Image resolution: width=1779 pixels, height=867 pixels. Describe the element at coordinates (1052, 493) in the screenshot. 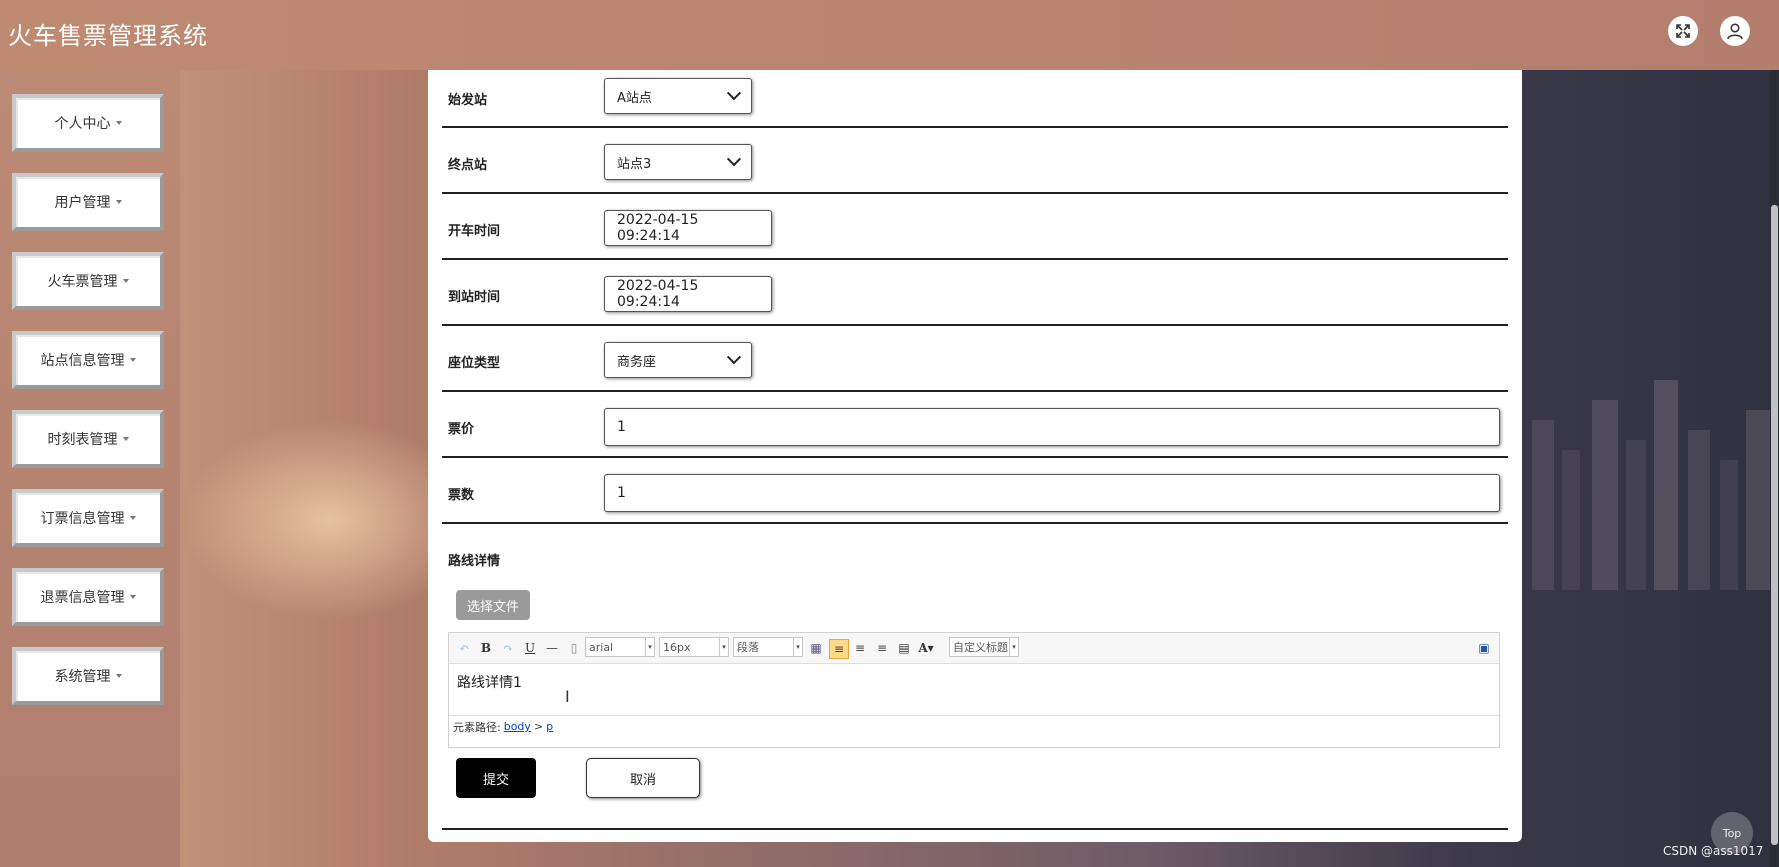

I see `quantity-input: 1` at that location.